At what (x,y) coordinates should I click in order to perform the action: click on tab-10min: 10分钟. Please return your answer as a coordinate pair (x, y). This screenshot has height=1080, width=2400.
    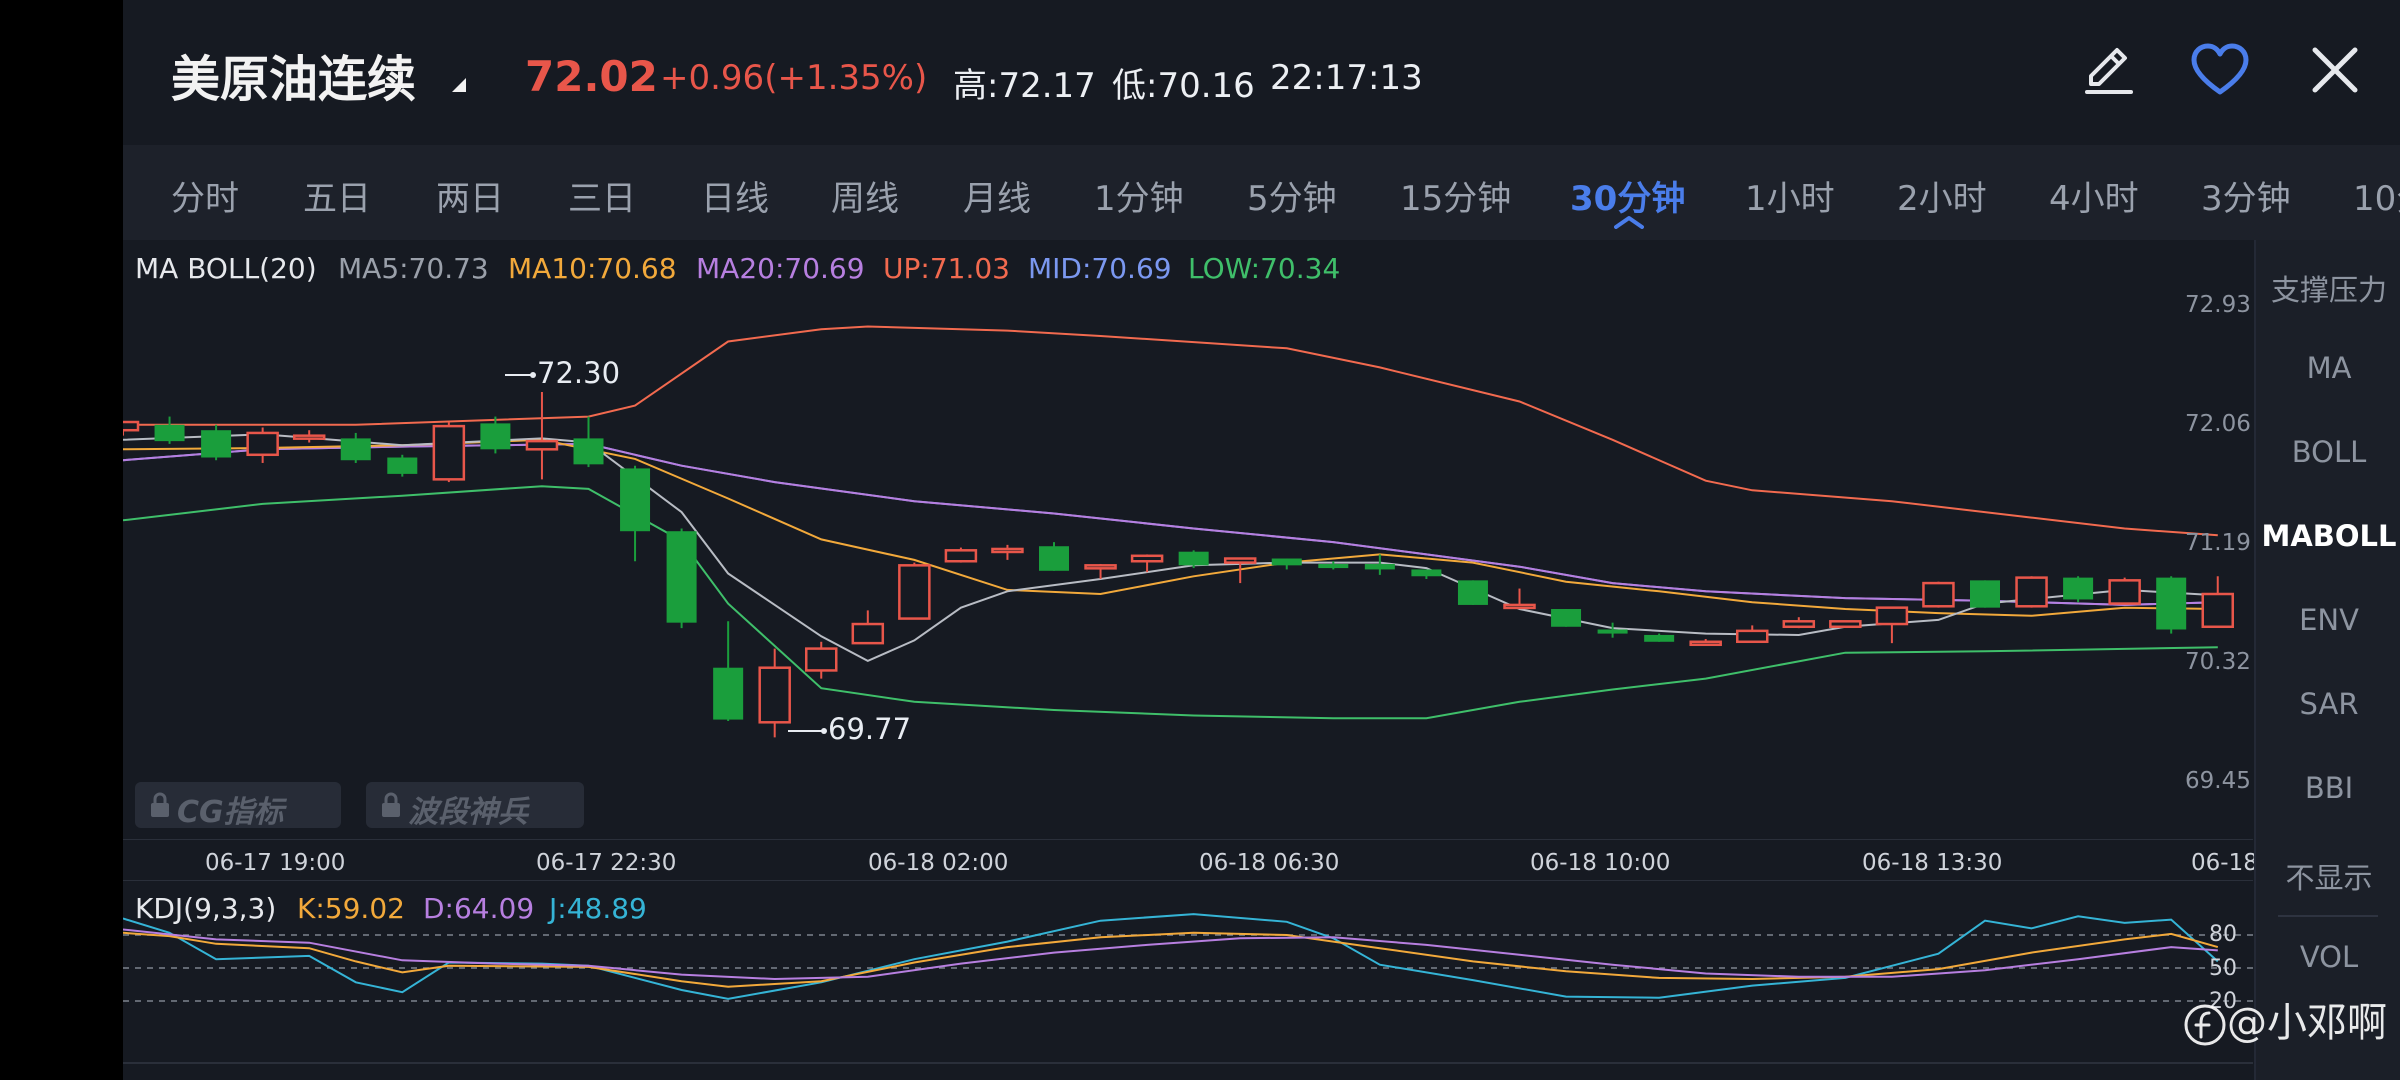
    Looking at the image, I should click on (2376, 195).